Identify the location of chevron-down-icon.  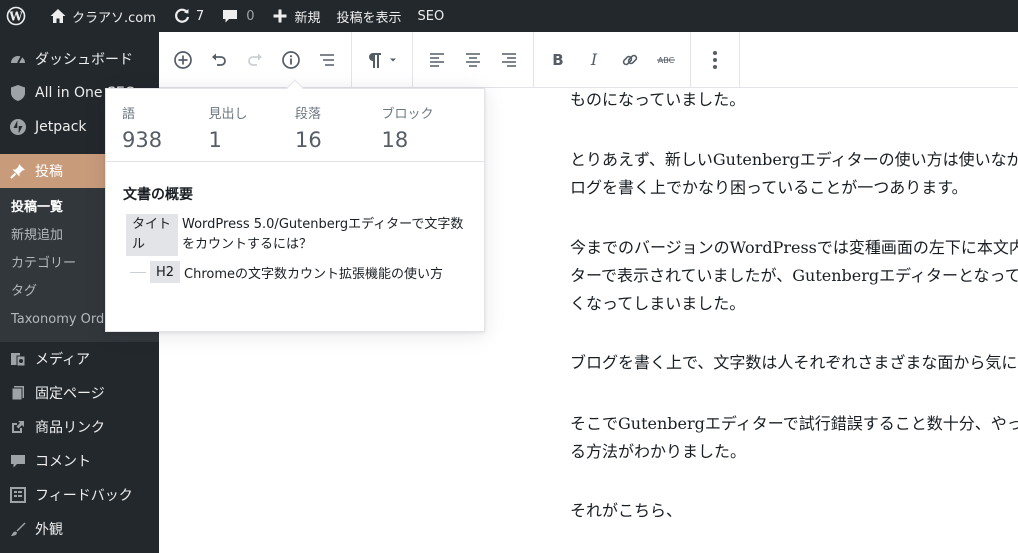
(392, 59).